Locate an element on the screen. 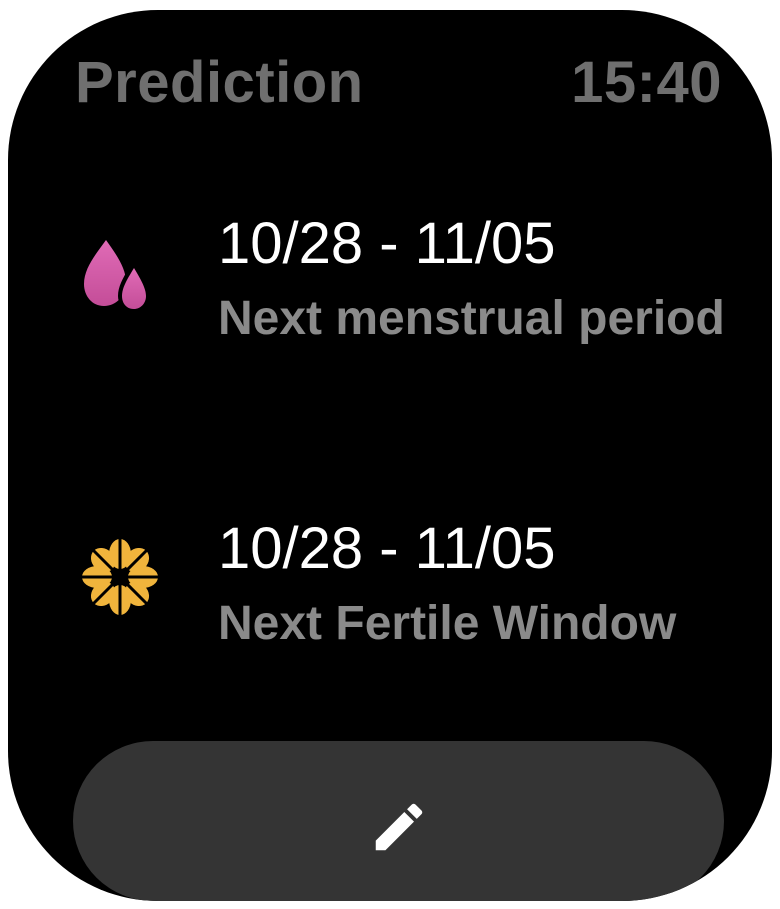  droplets-icon is located at coordinates (117, 276).